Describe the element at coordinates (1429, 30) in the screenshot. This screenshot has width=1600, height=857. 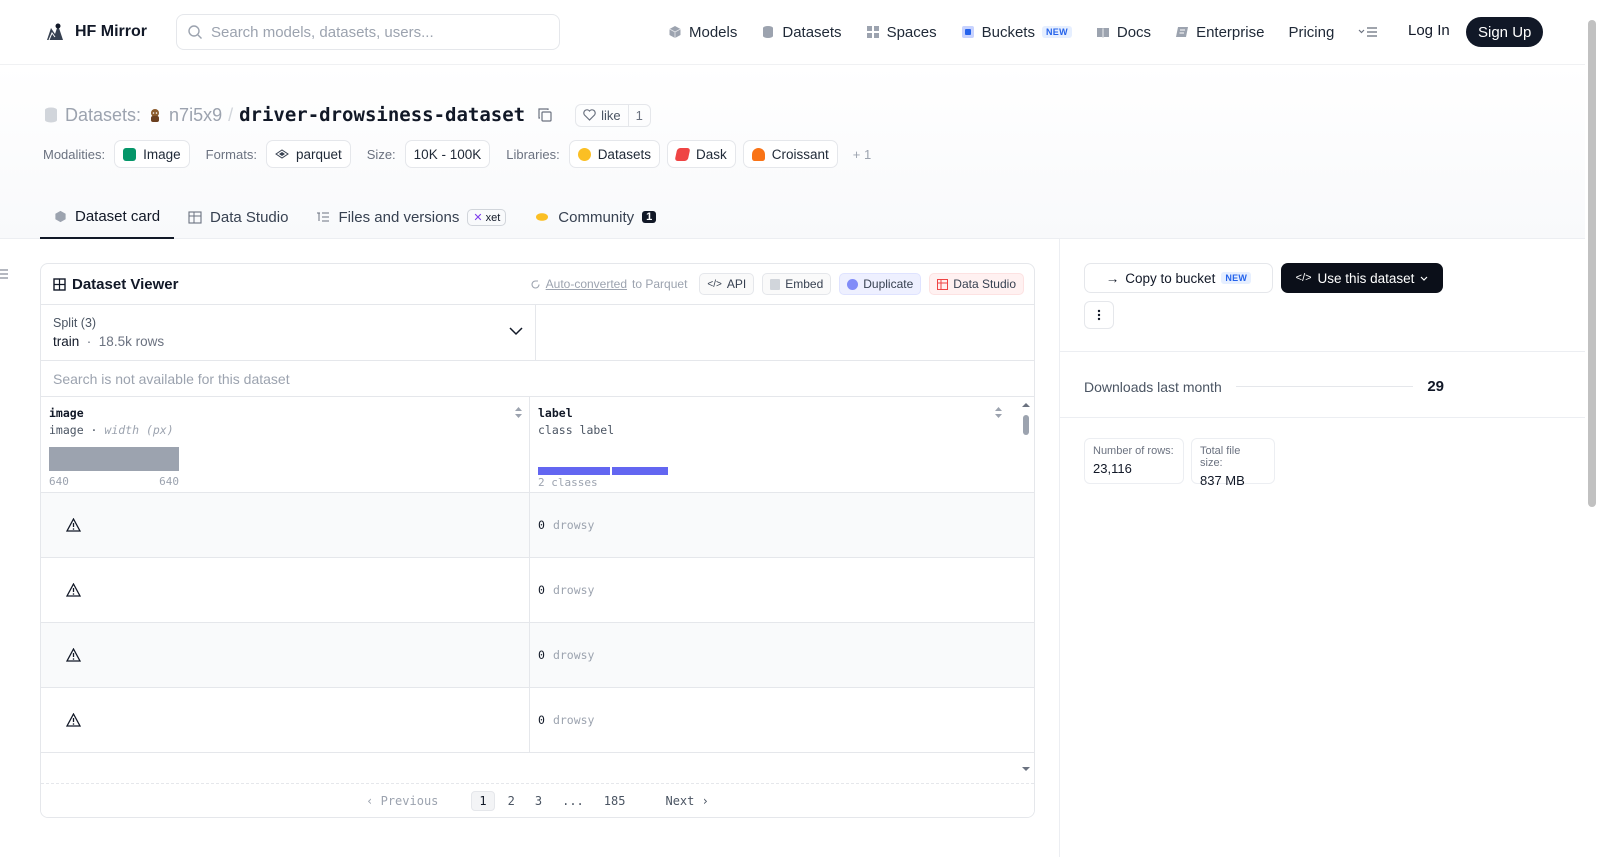
I see `login-link: Log In` at that location.